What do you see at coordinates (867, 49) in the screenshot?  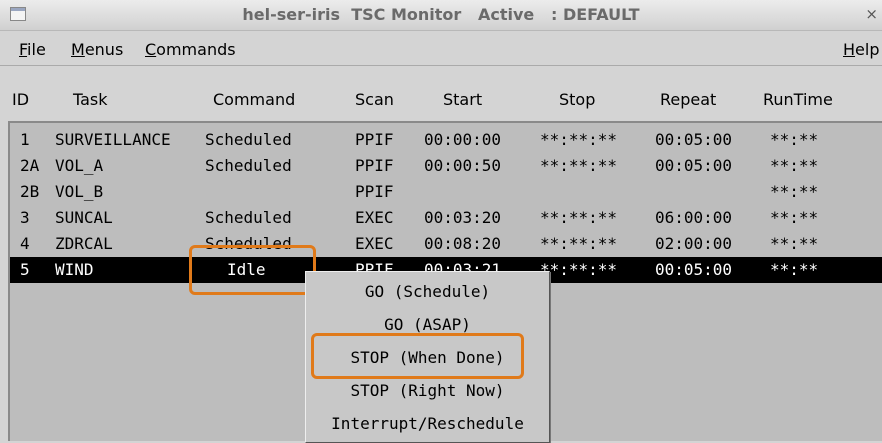 I see `menu-help-label: elp` at bounding box center [867, 49].